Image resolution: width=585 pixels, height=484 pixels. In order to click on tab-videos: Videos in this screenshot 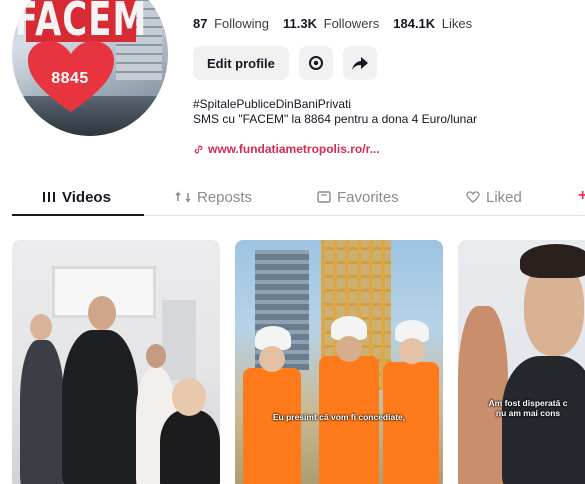, I will do `click(76, 197)`.